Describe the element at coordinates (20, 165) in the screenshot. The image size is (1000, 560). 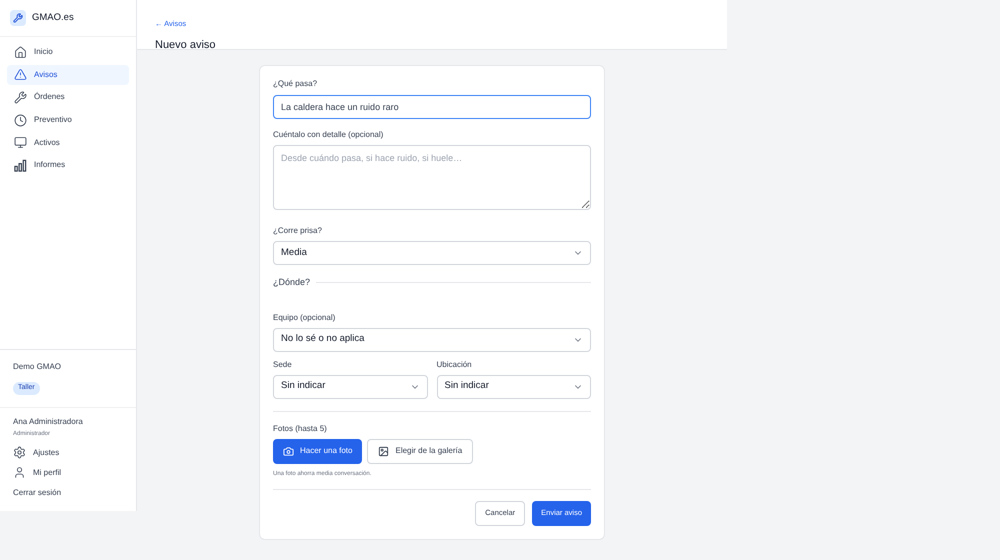
I see `bar-chart-icon` at that location.